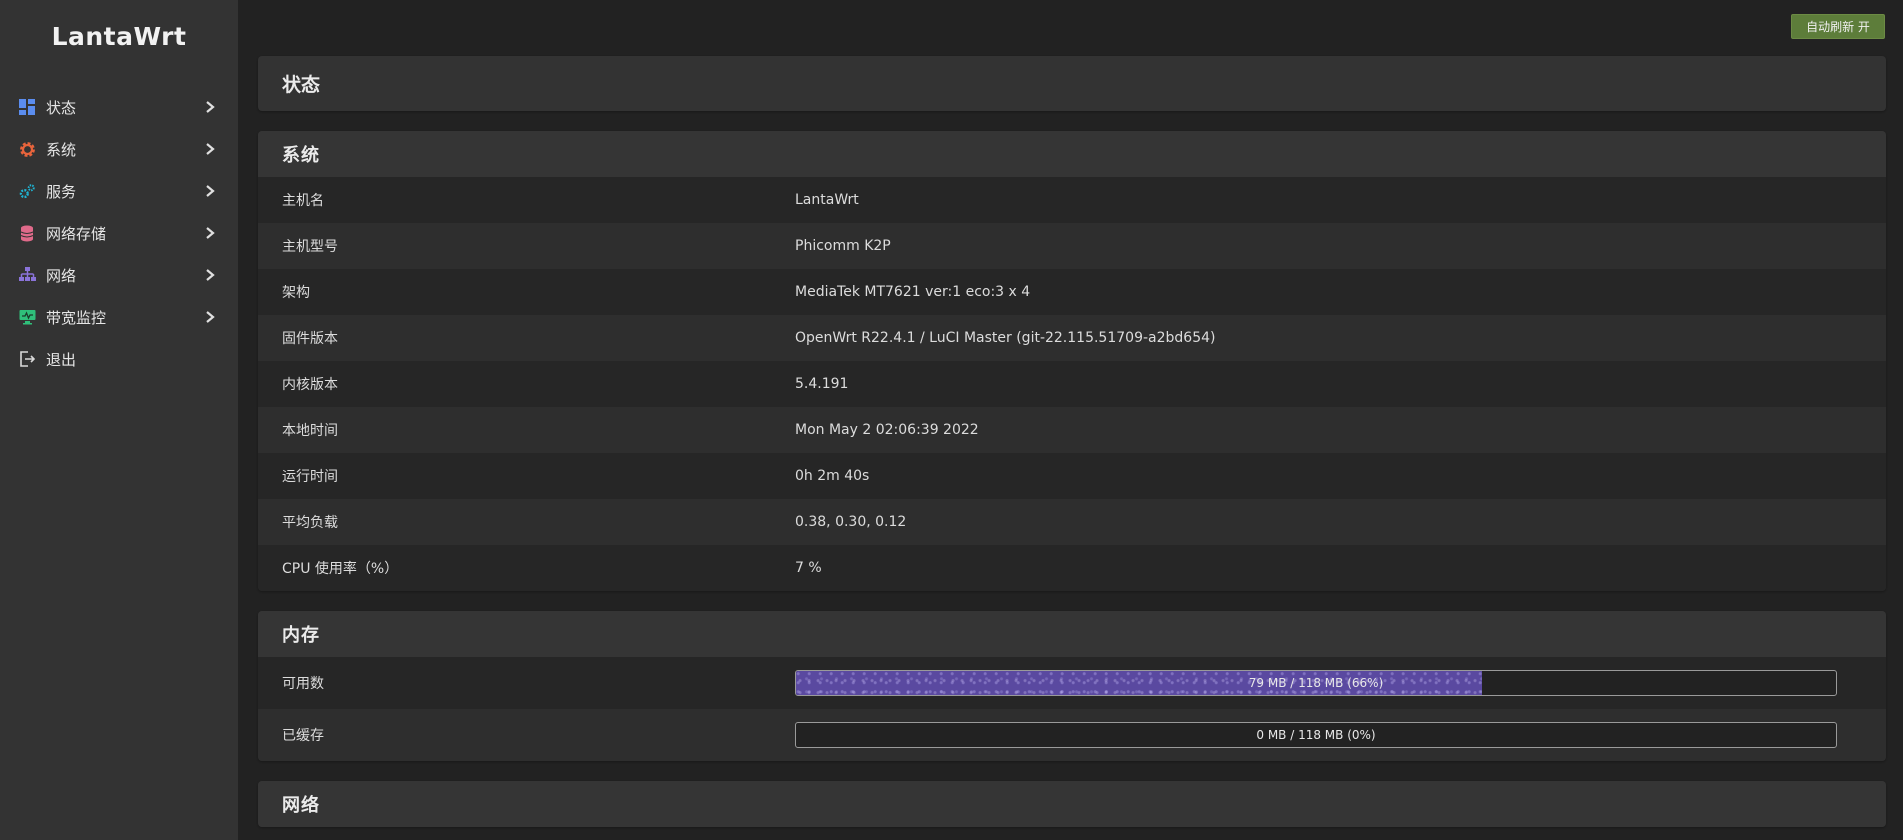 The width and height of the screenshot is (1903, 840). Describe the element at coordinates (1072, 522) in the screenshot. I see `table-row: 平均负载 0.38, 0.30, 0.12` at that location.